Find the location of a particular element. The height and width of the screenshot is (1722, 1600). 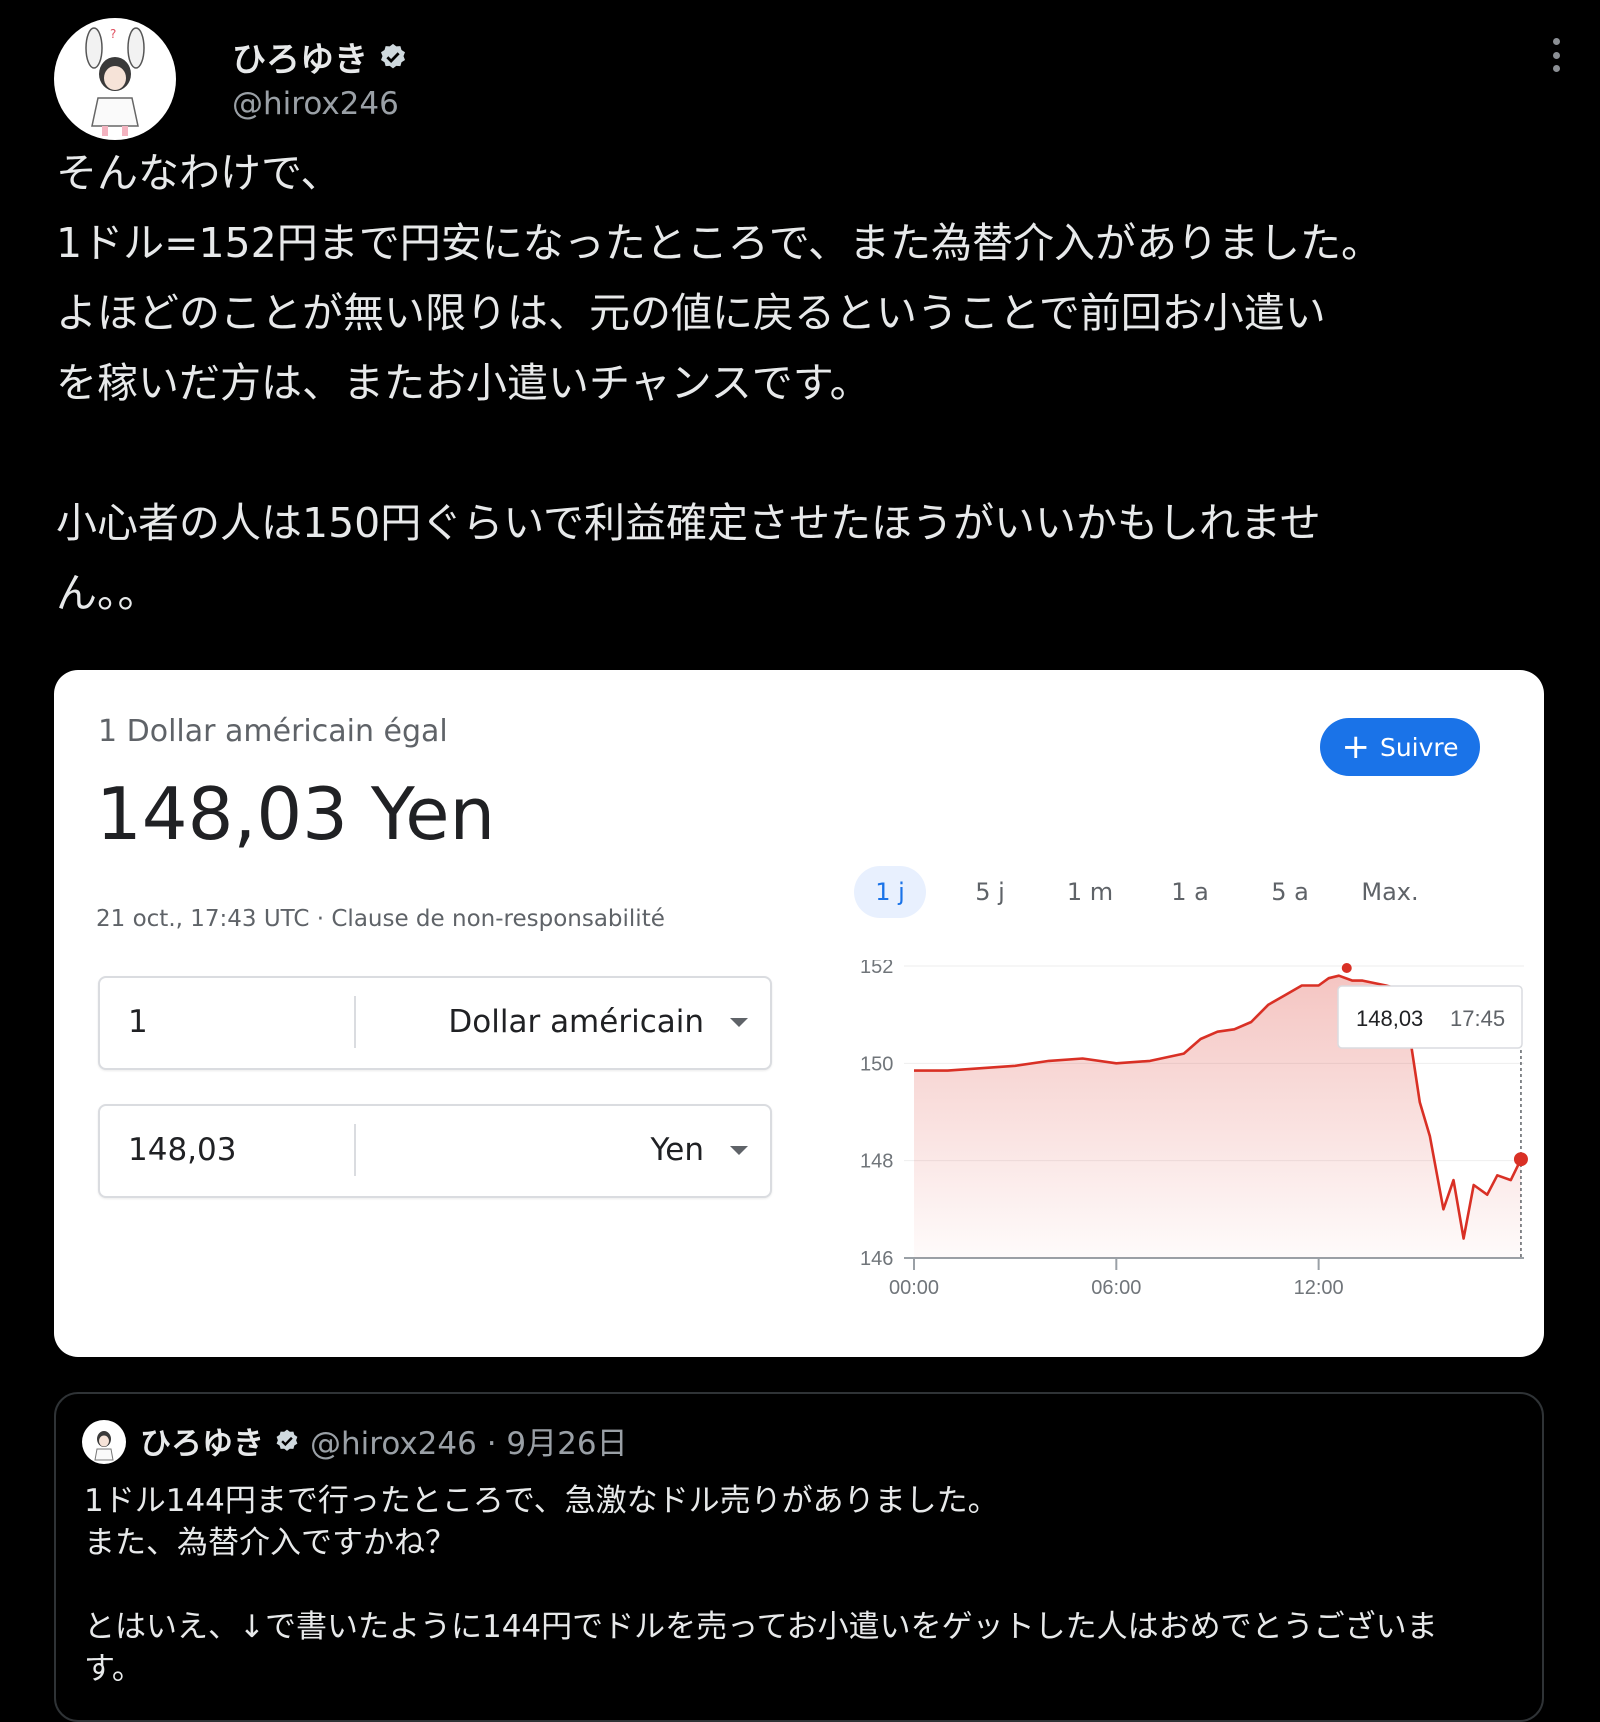

currency-select-jpy: Yen is located at coordinates (677, 1150).